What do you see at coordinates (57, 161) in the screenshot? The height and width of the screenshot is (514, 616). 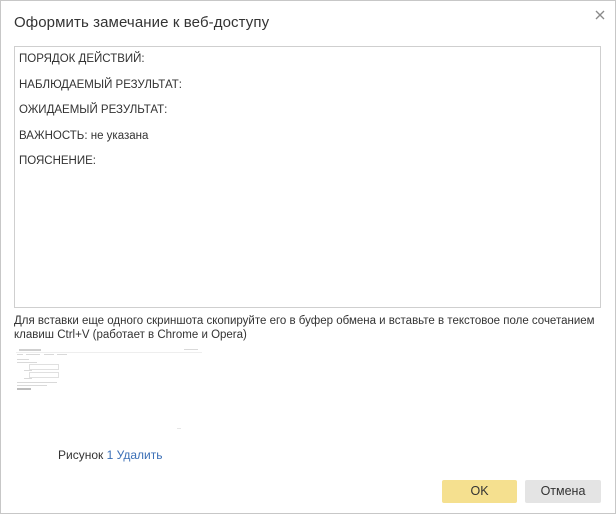 I see `report-line-explanation: ПОЯСНЕНИЕ:` at bounding box center [57, 161].